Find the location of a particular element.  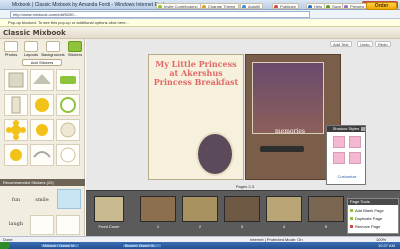

tab-backgrounds: Backgrounds is located at coordinates (53, 49).